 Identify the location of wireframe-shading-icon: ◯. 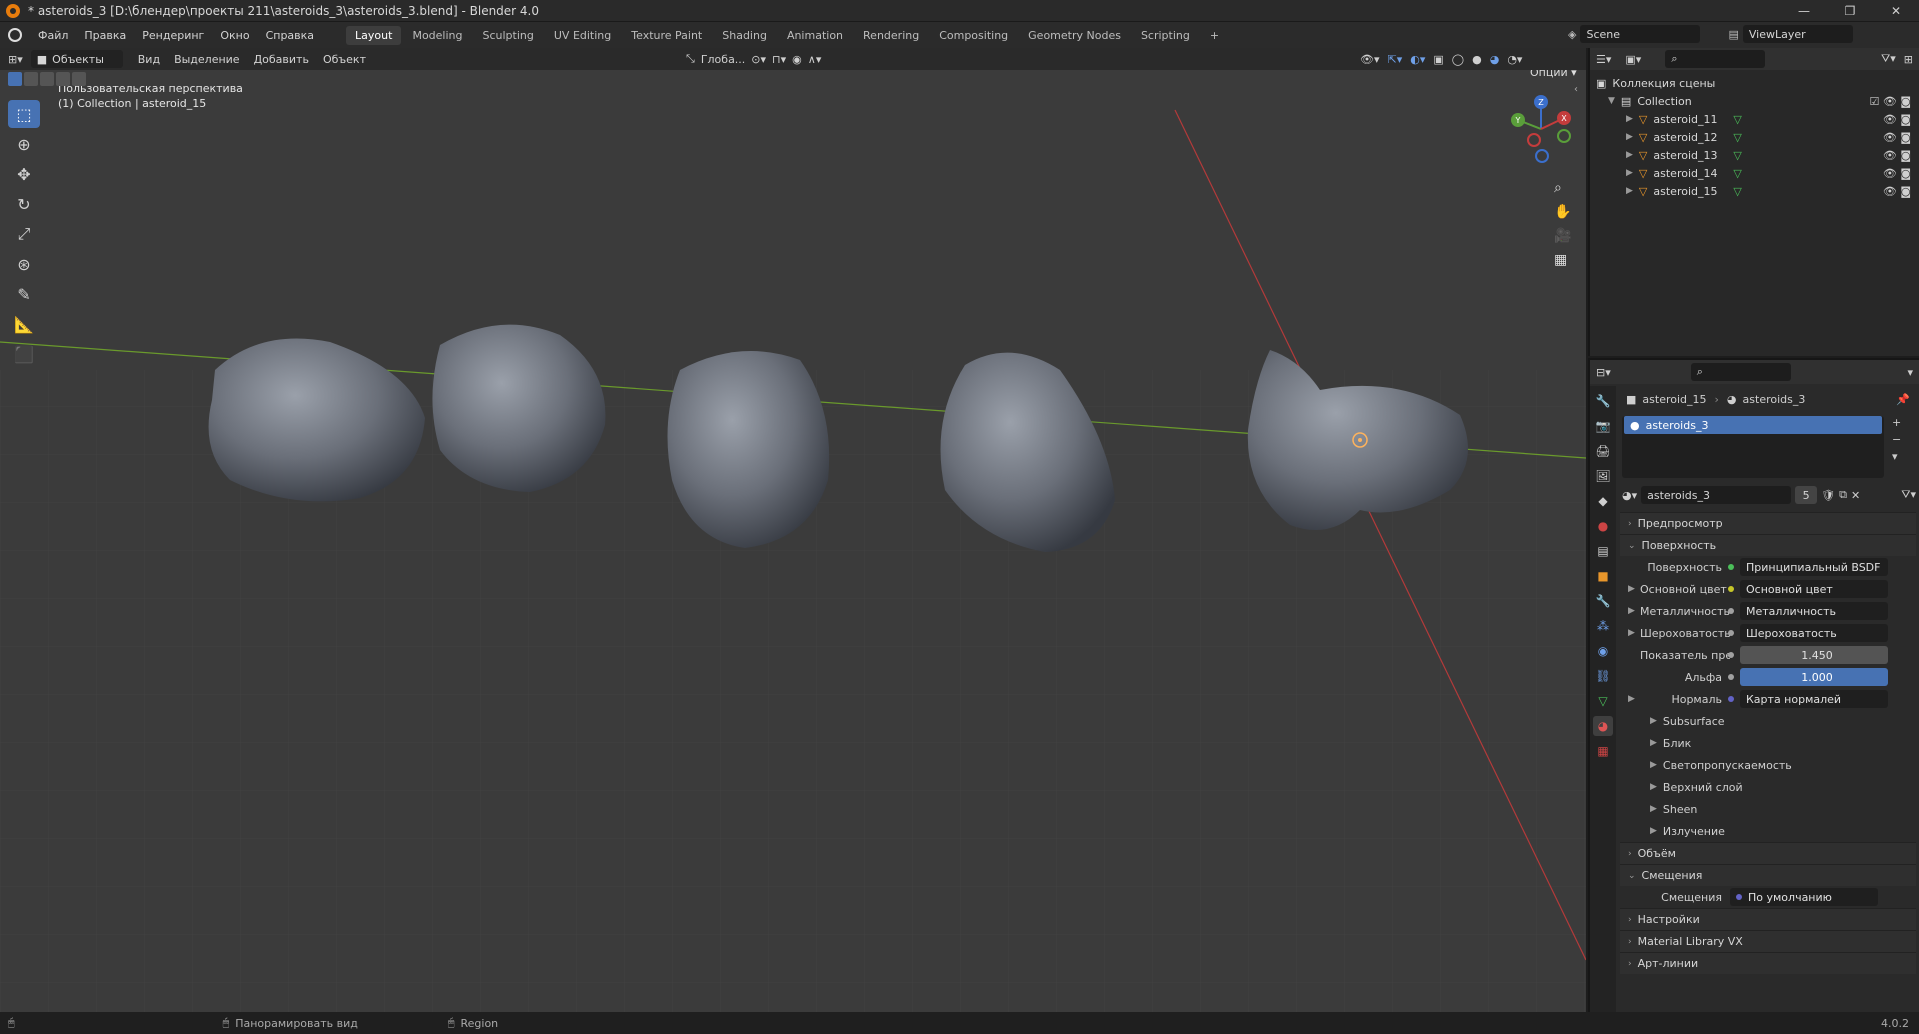
(1458, 59).